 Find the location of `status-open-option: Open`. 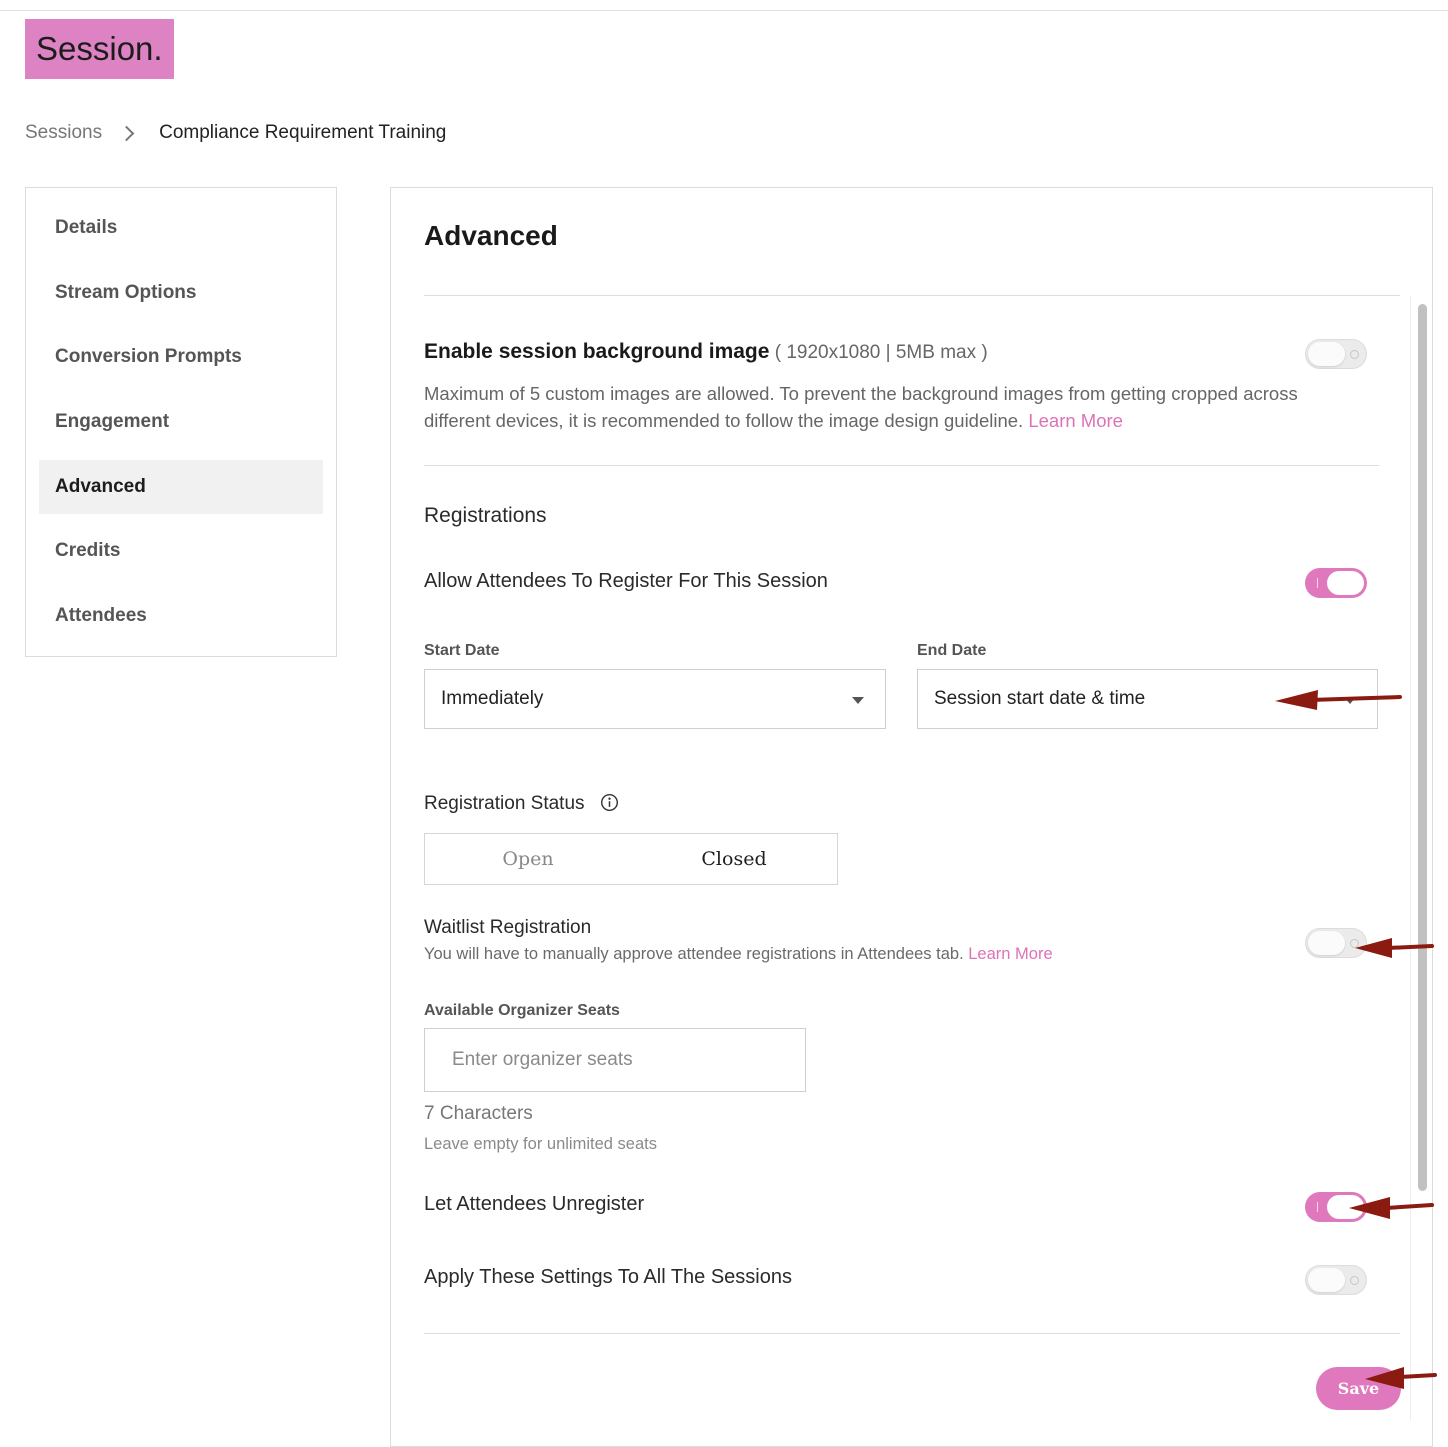

status-open-option: Open is located at coordinates (528, 859).